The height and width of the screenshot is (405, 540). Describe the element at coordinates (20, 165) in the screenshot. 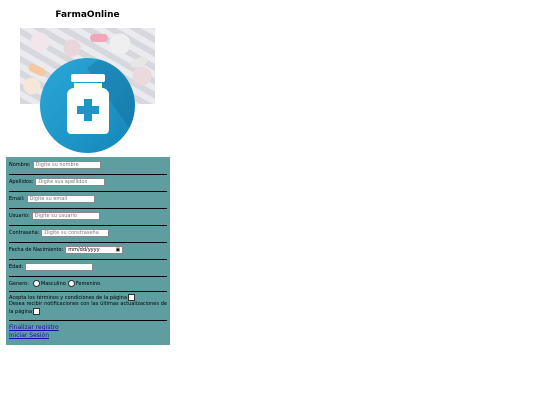

I see `nombre-label: Nombre:` at that location.